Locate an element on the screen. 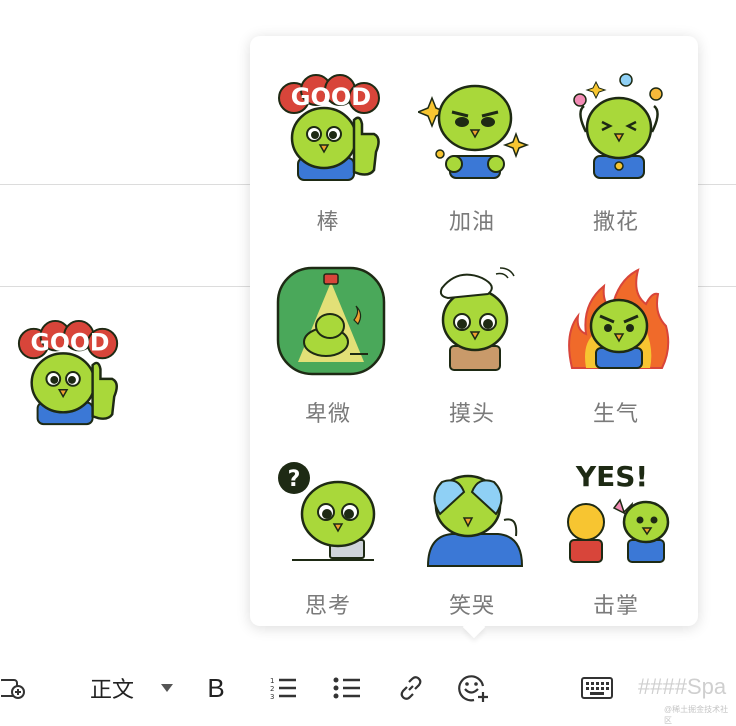 This screenshot has width=736, height=726. add-card-icon is located at coordinates (13, 689).